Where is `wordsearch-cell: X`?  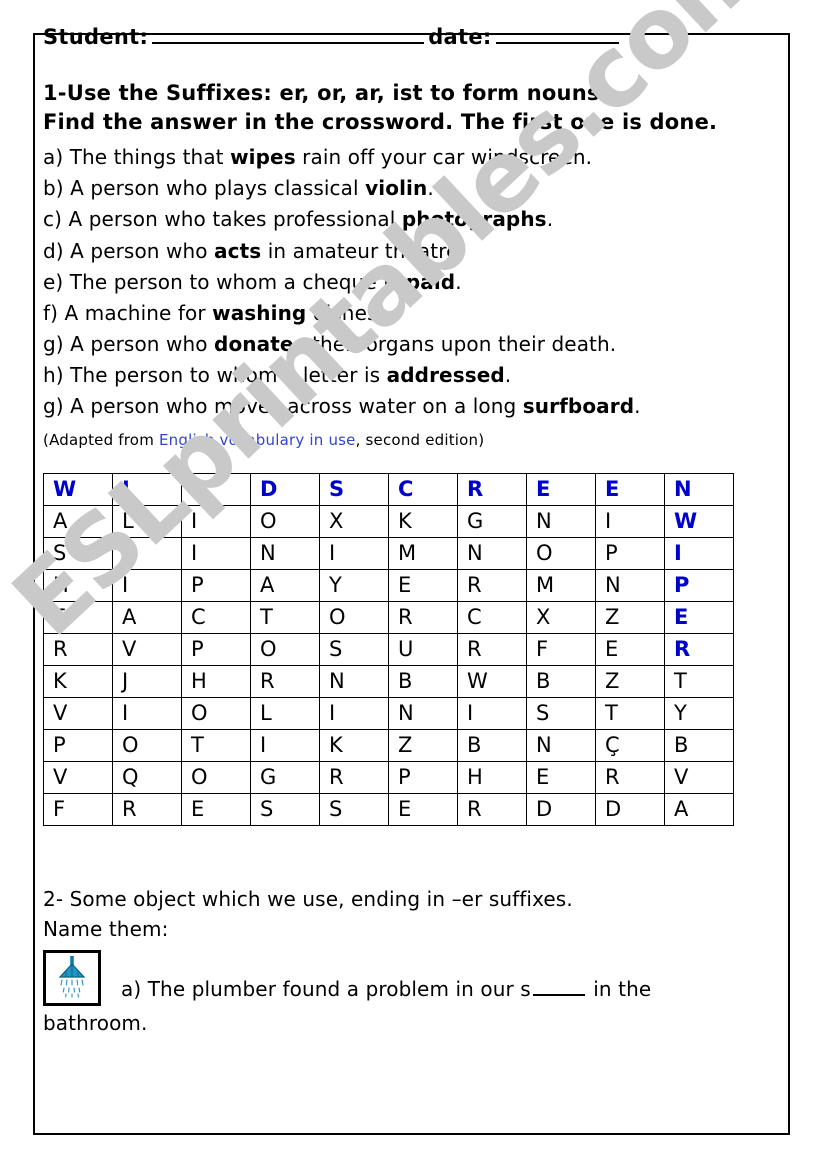
wordsearch-cell: X is located at coordinates (354, 521).